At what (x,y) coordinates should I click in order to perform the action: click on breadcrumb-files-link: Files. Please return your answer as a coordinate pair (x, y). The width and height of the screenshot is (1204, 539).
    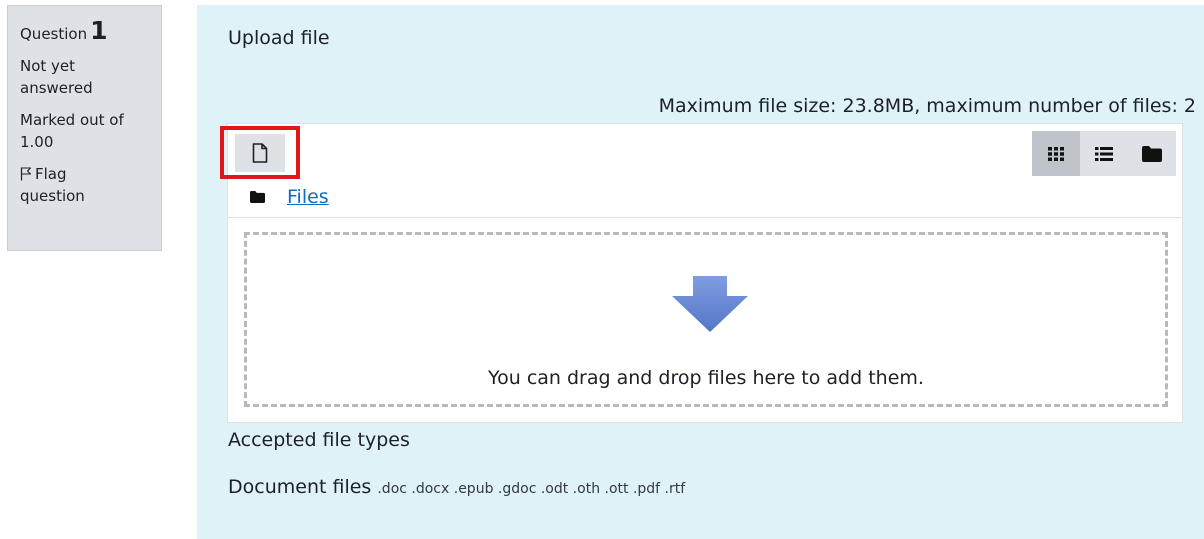
    Looking at the image, I should click on (308, 197).